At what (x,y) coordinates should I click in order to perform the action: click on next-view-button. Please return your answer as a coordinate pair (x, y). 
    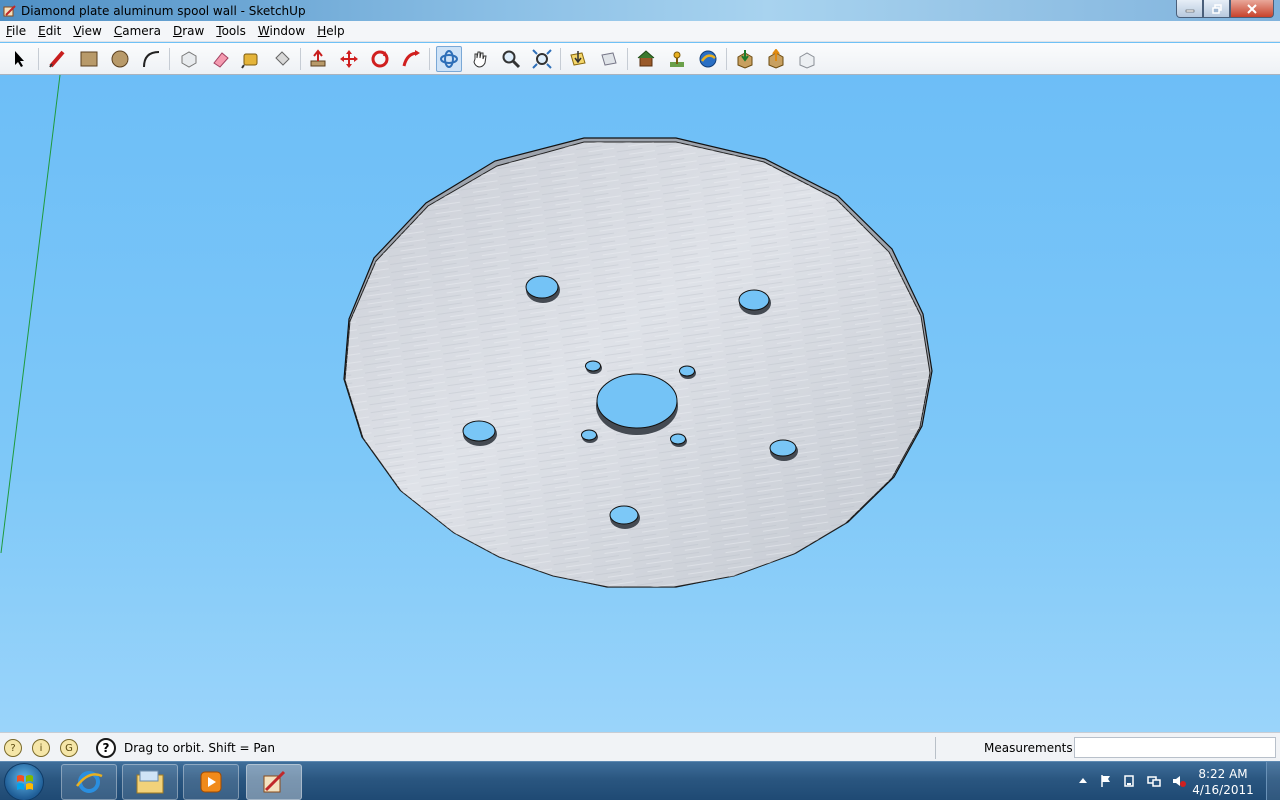
    Looking at the image, I should click on (609, 59).